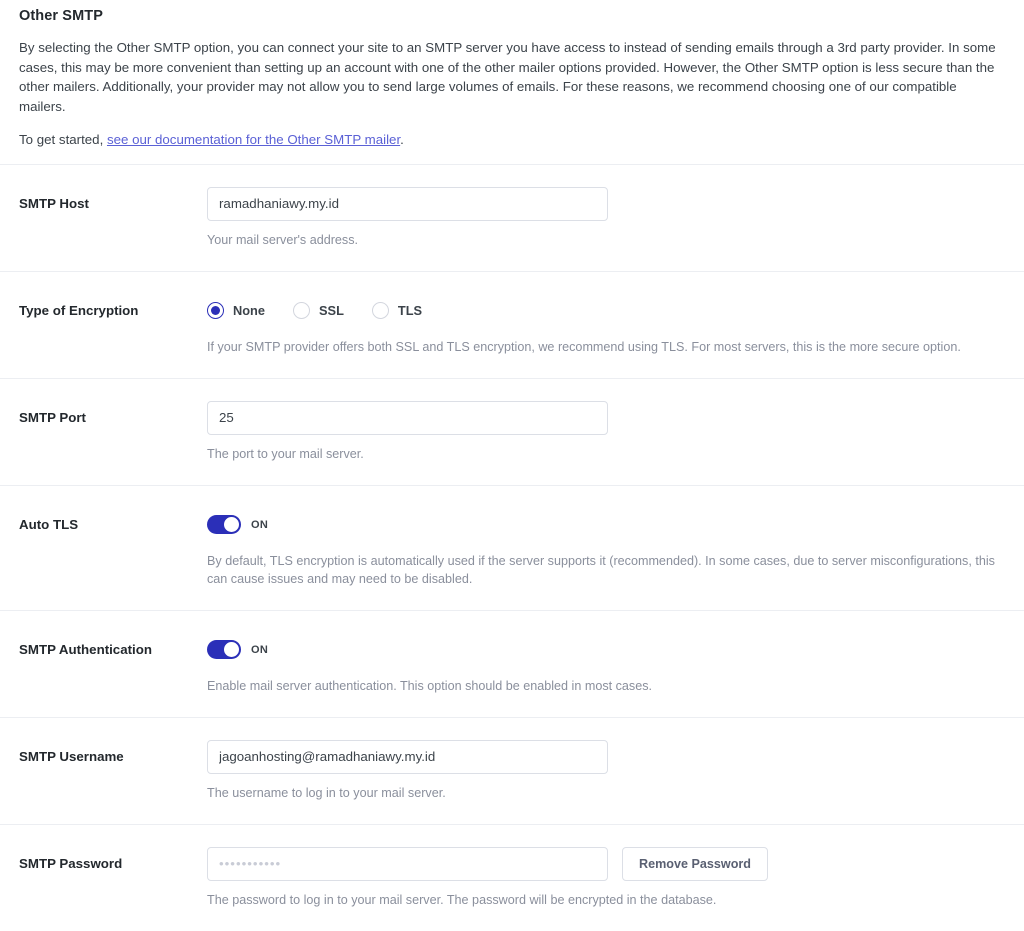  What do you see at coordinates (71, 863) in the screenshot?
I see `smtp-password-label: SMTP Password` at bounding box center [71, 863].